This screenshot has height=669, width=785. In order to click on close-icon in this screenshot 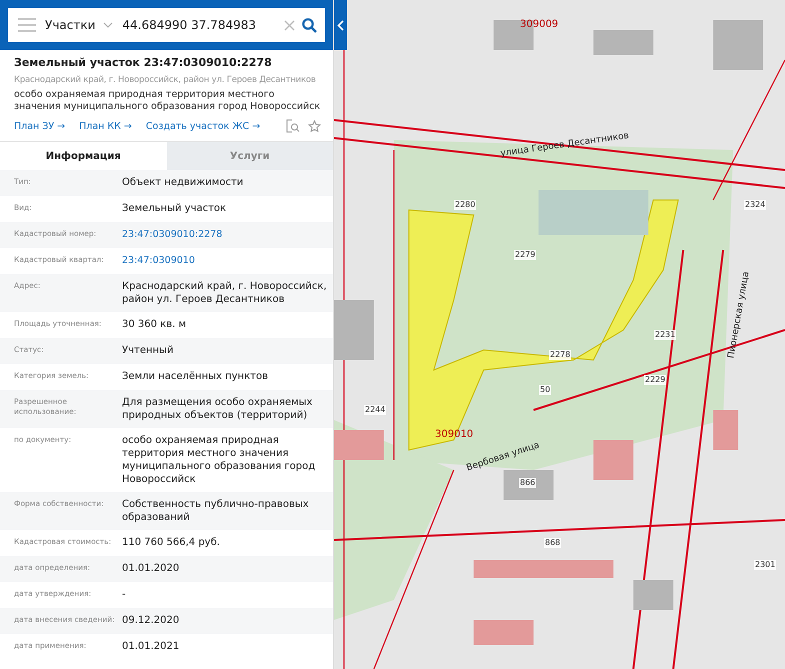, I will do `click(289, 25)`.